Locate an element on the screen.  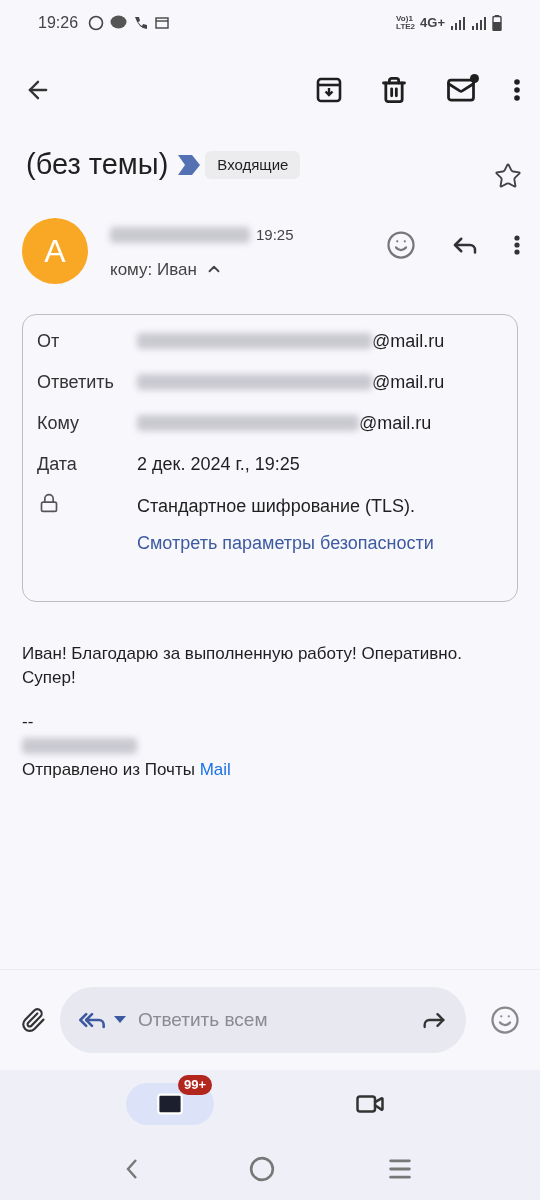
star-button is located at coordinates (508, 176).